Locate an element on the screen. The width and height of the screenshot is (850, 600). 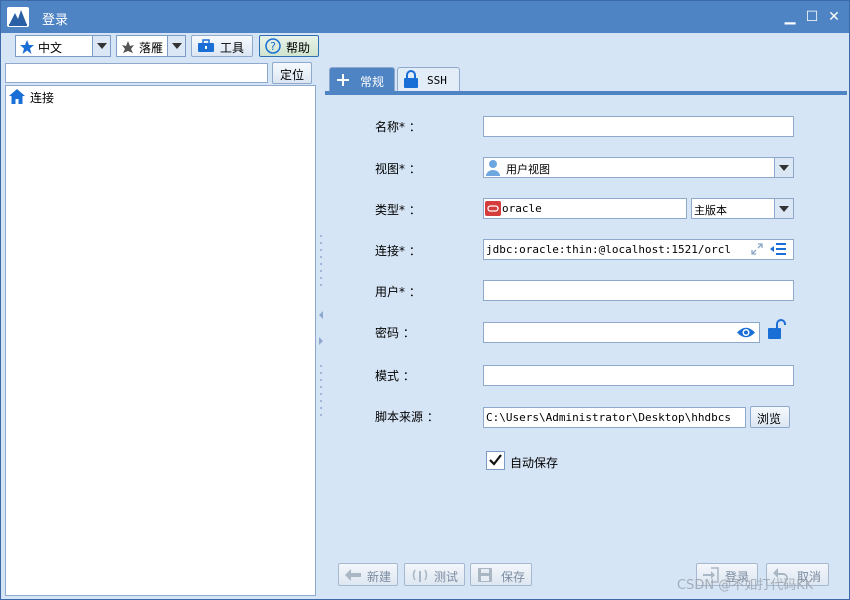
locate-button: 定位 is located at coordinates (292, 73).